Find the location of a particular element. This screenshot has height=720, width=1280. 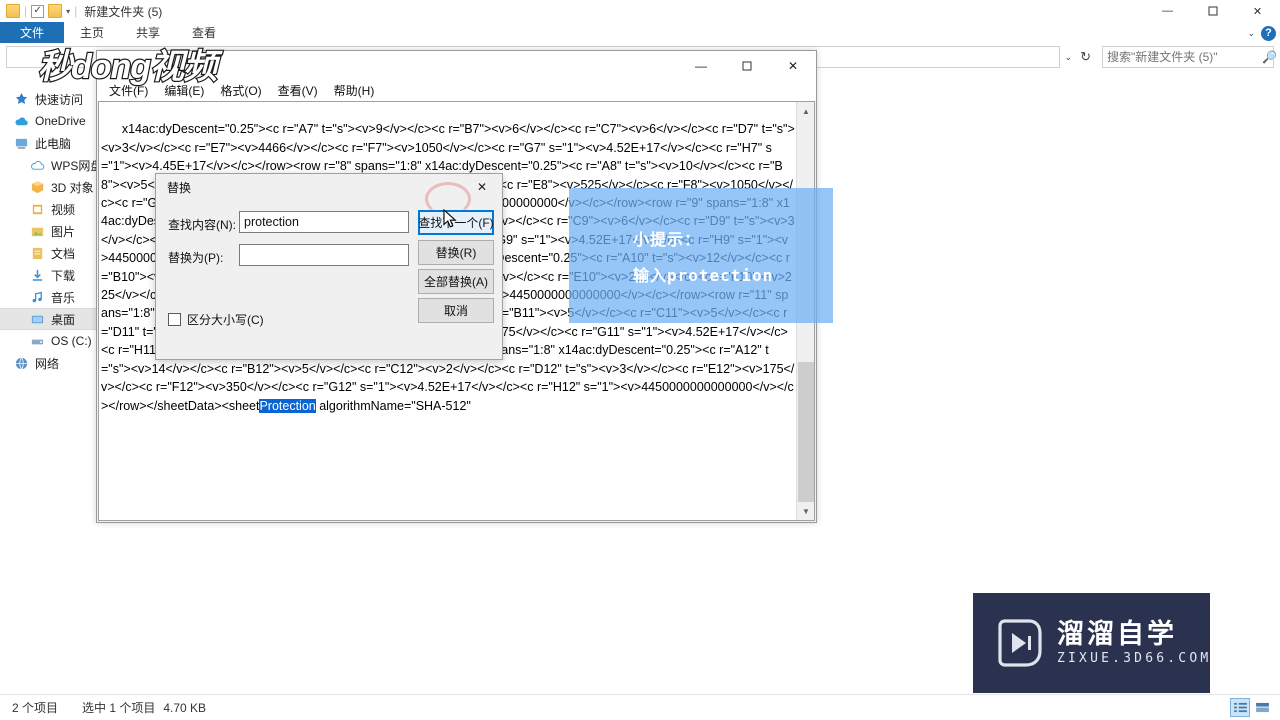

cube-icon is located at coordinates (37, 187).